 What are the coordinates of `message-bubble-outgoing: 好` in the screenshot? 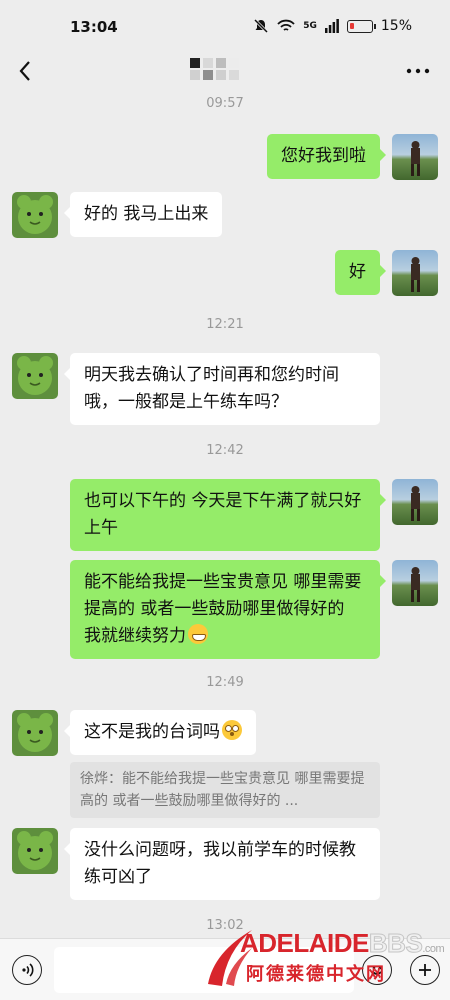 It's located at (360, 272).